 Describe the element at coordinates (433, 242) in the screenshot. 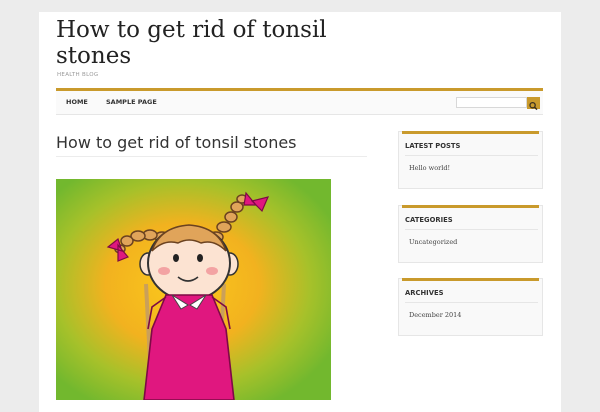

I see `category-link: Uncategorized` at that location.